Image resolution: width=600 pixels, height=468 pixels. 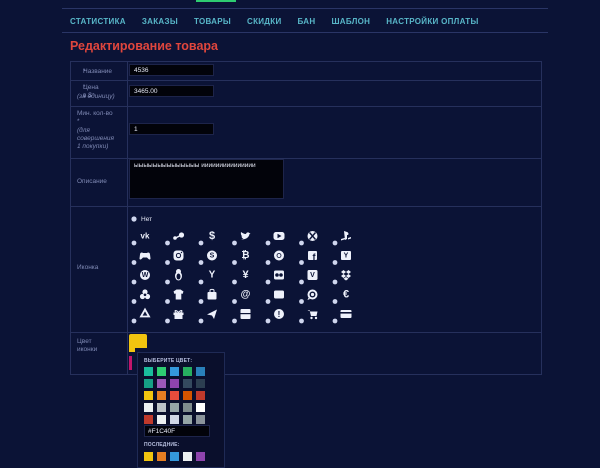 I want to click on hex-color-input, so click(x=177, y=431).